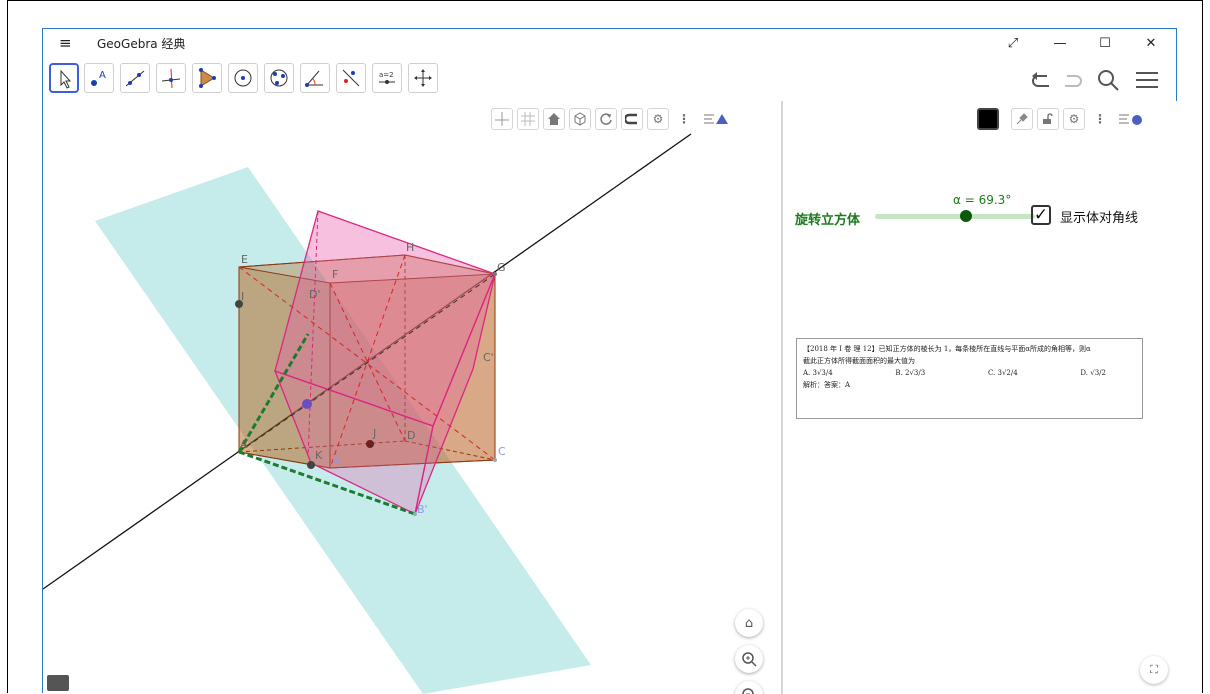 The image size is (1210, 694). What do you see at coordinates (609, 79) in the screenshot?
I see `toolbar: A a=2` at bounding box center [609, 79].